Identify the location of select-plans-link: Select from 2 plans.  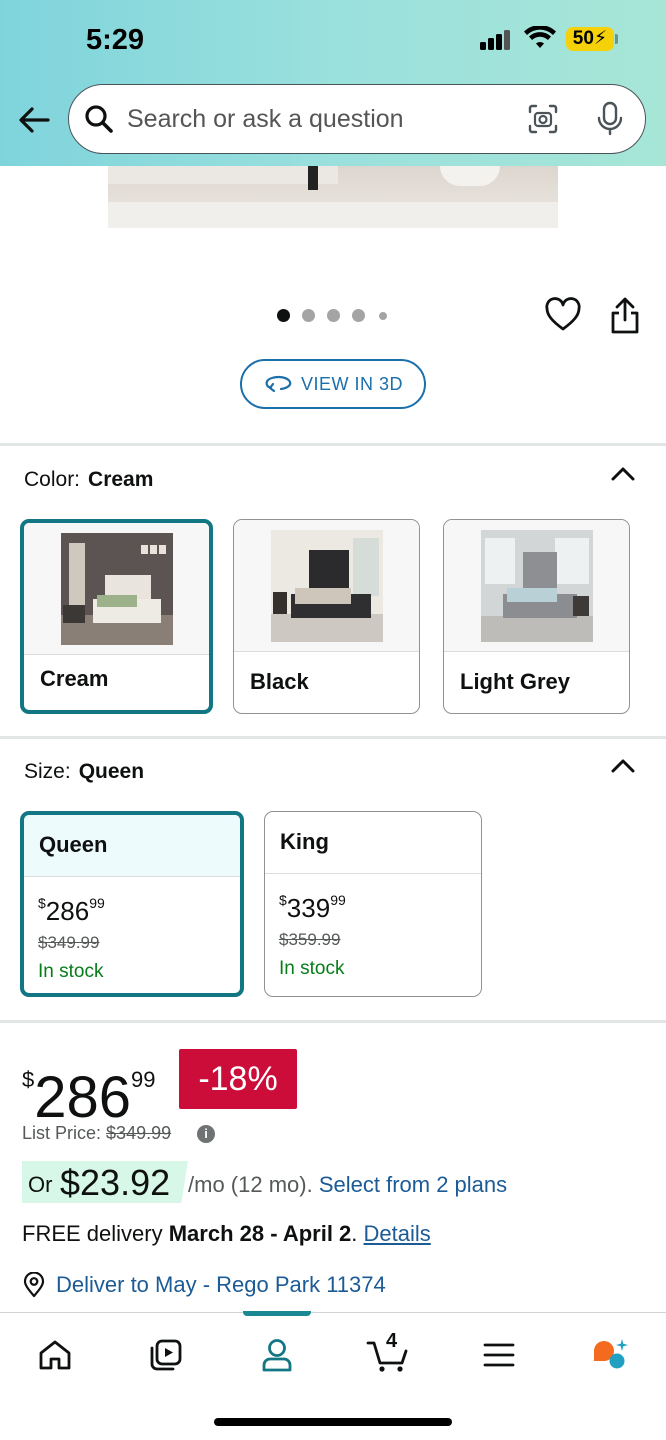
(413, 1184).